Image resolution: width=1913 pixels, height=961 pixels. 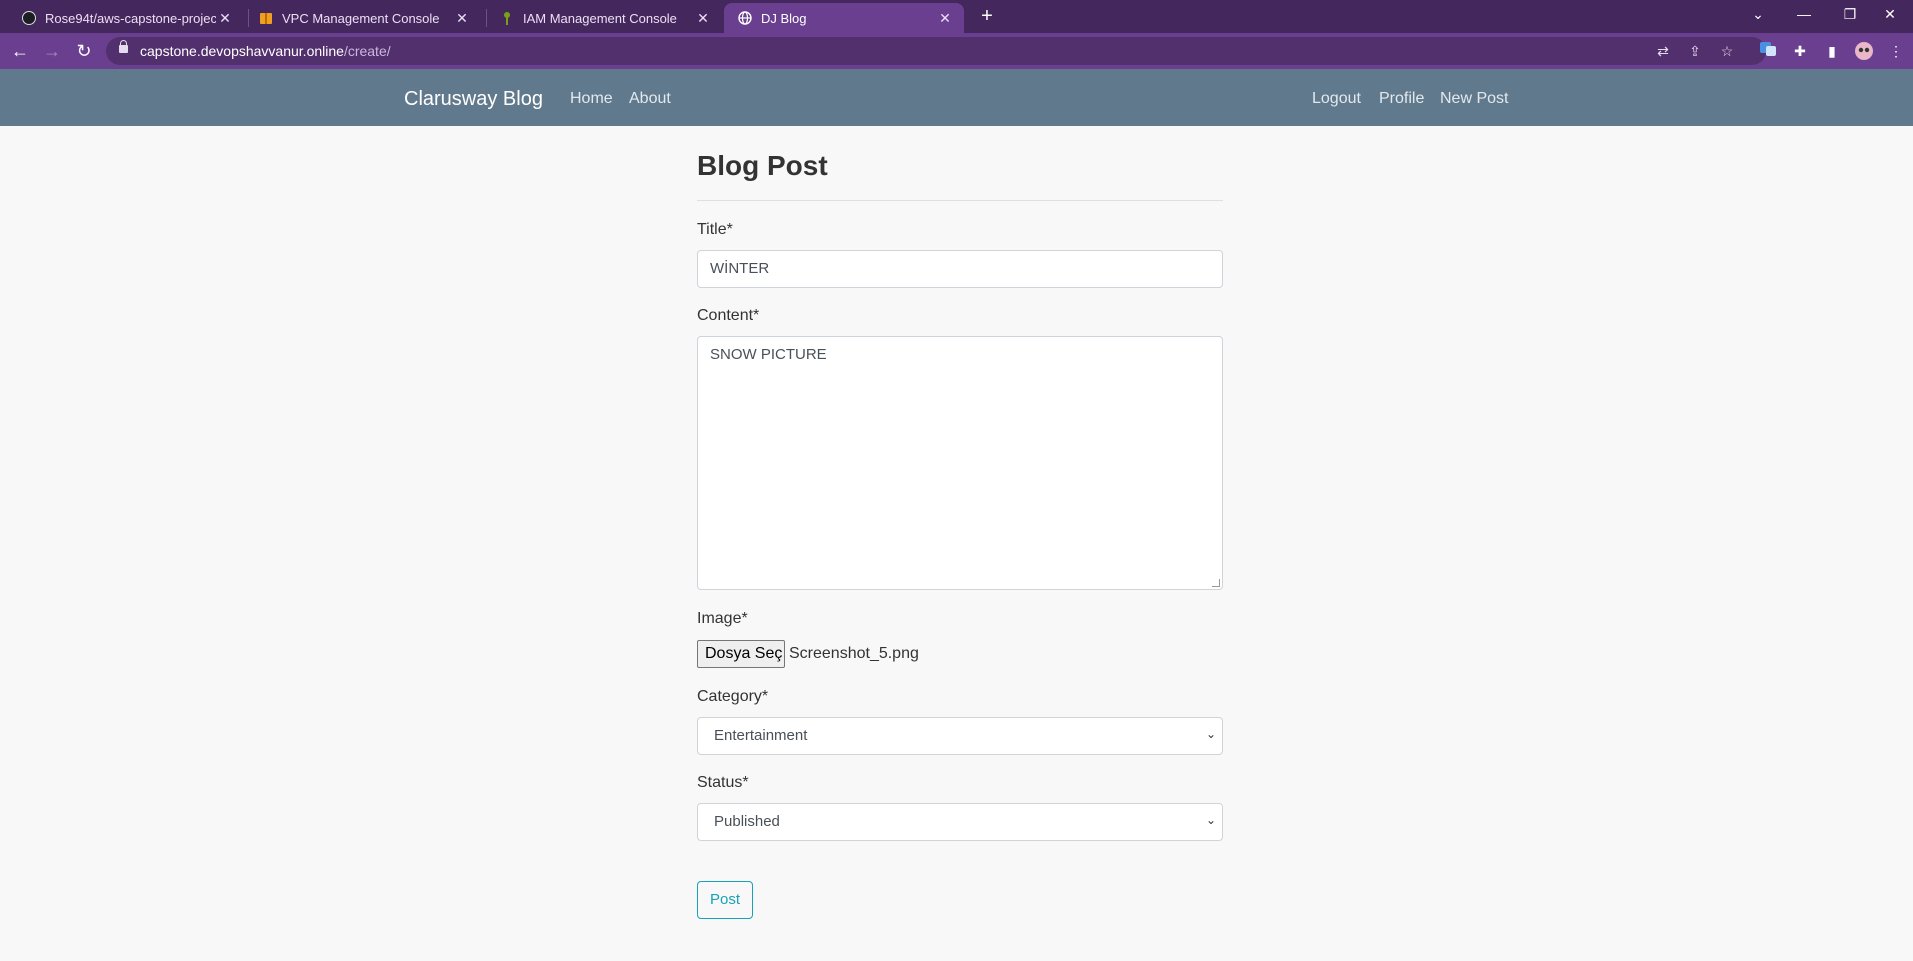 I want to click on title-value: WİNTER, so click(x=740, y=268).